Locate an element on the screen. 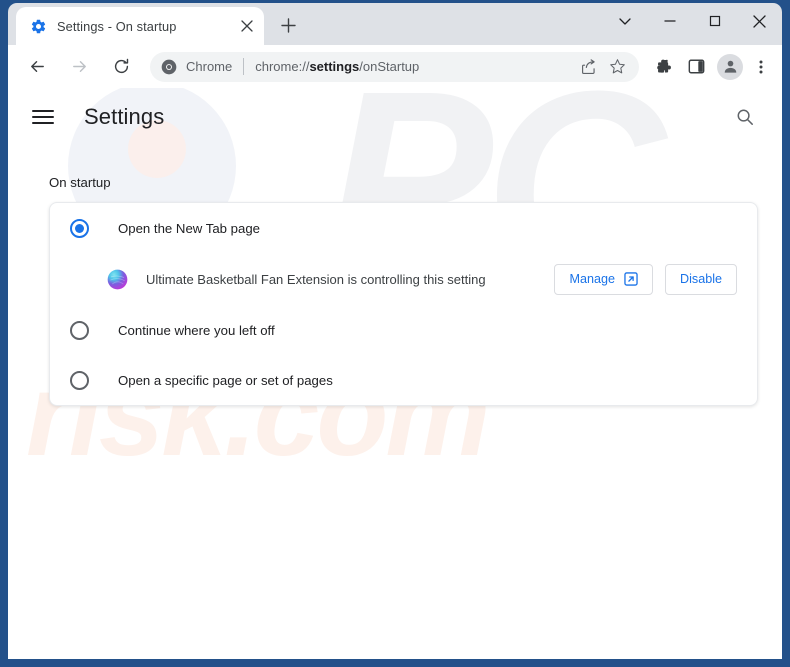 This screenshot has width=790, height=667. url-host: settings is located at coordinates (334, 66).